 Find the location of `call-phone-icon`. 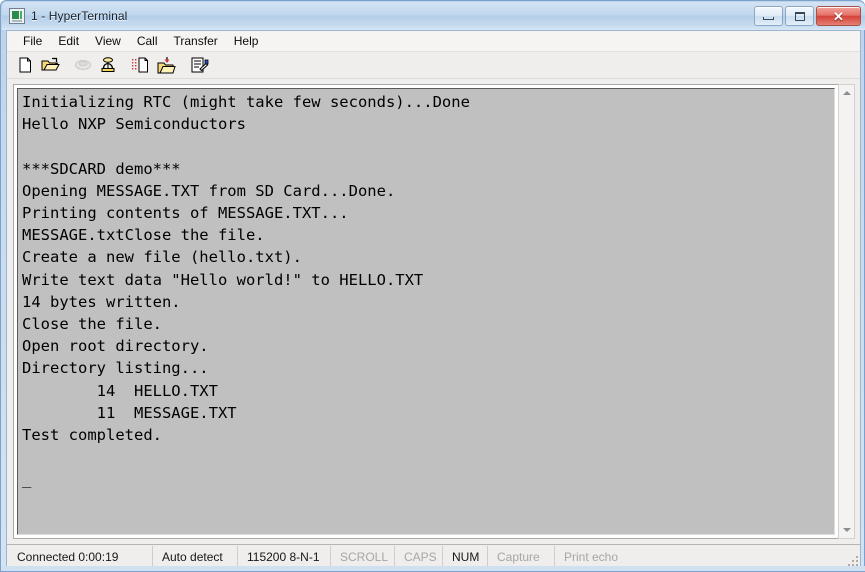

call-phone-icon is located at coordinates (108, 64).